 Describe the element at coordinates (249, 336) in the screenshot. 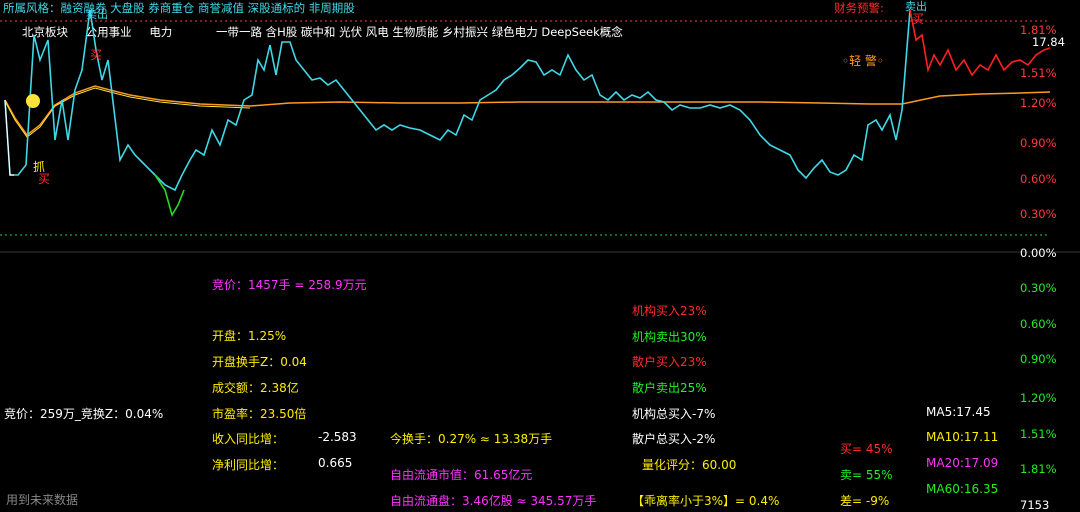

I see `open-stat: 开盘：1.25%` at that location.